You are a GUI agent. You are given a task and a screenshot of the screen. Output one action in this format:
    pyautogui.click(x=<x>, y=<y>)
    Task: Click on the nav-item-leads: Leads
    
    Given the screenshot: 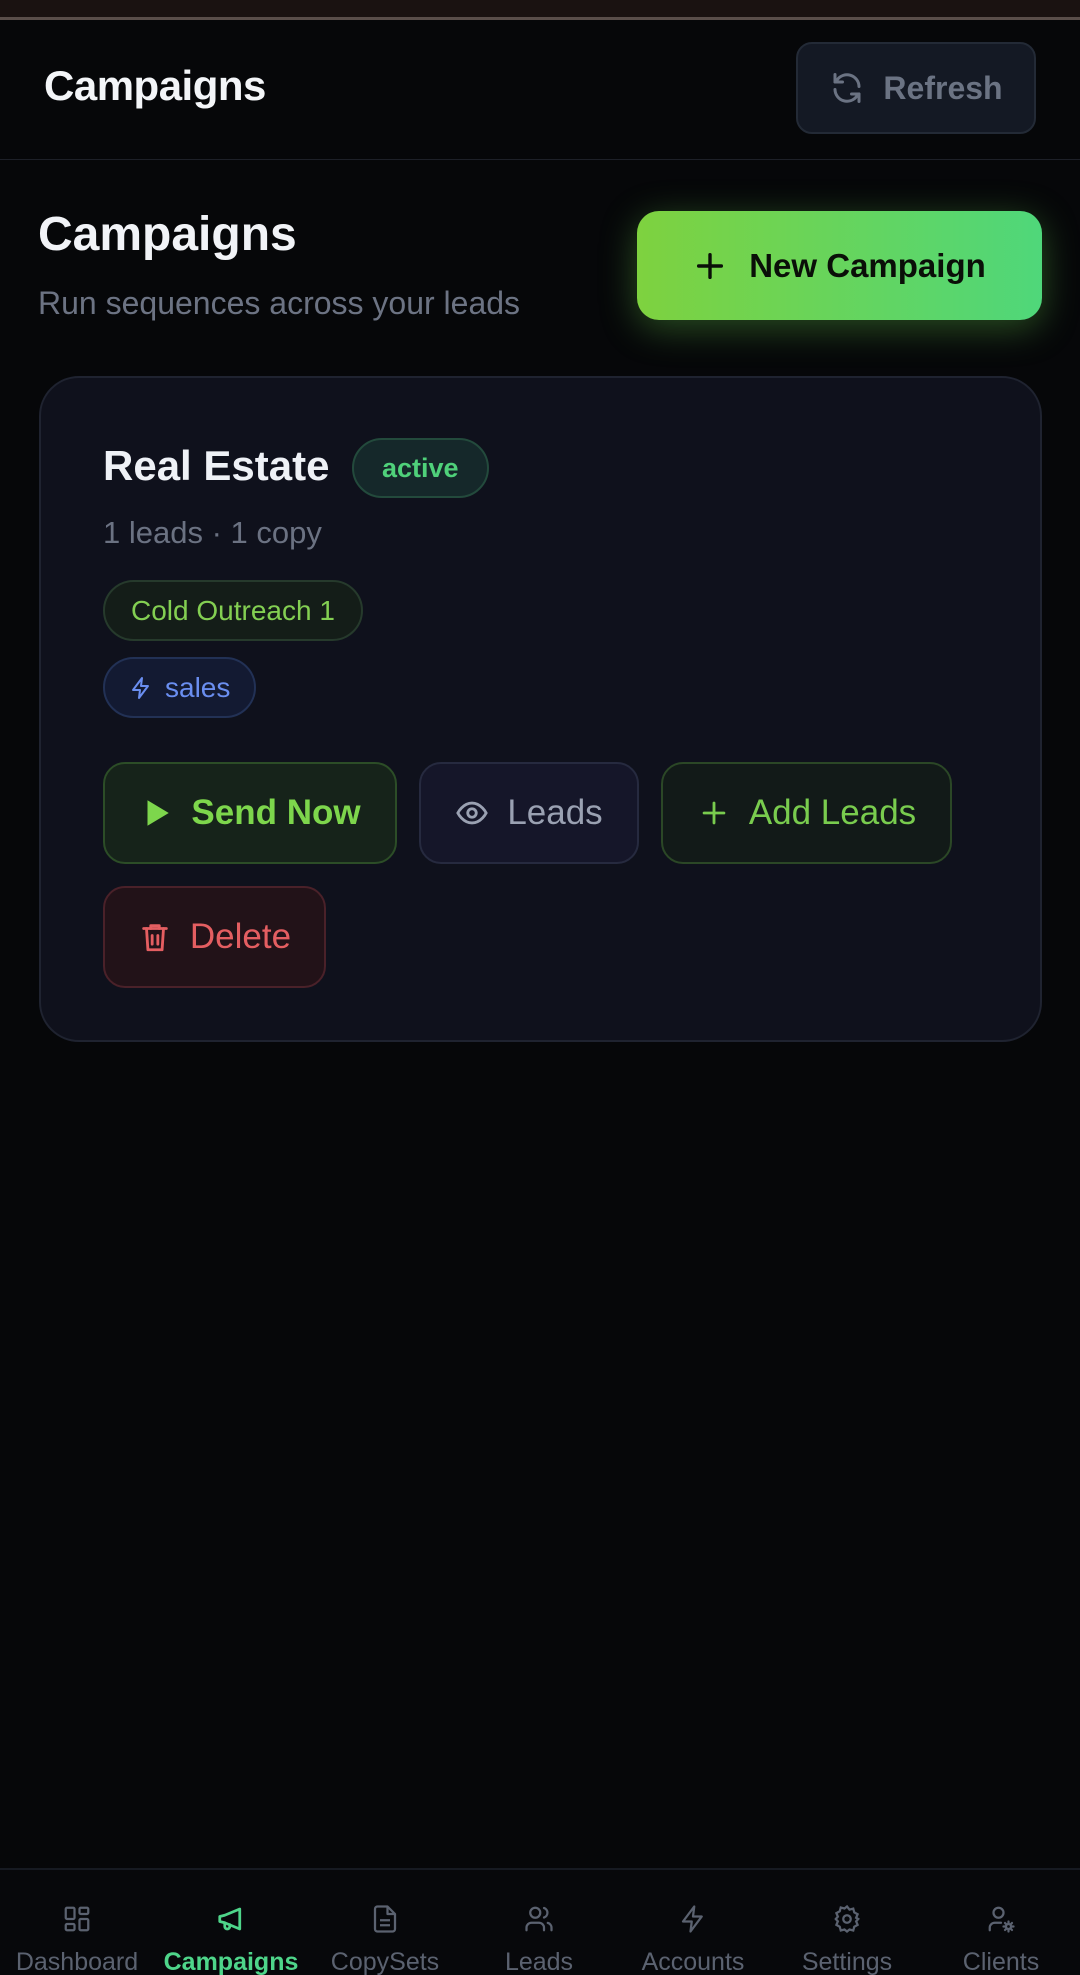 What is the action you would take?
    pyautogui.click(x=539, y=1922)
    